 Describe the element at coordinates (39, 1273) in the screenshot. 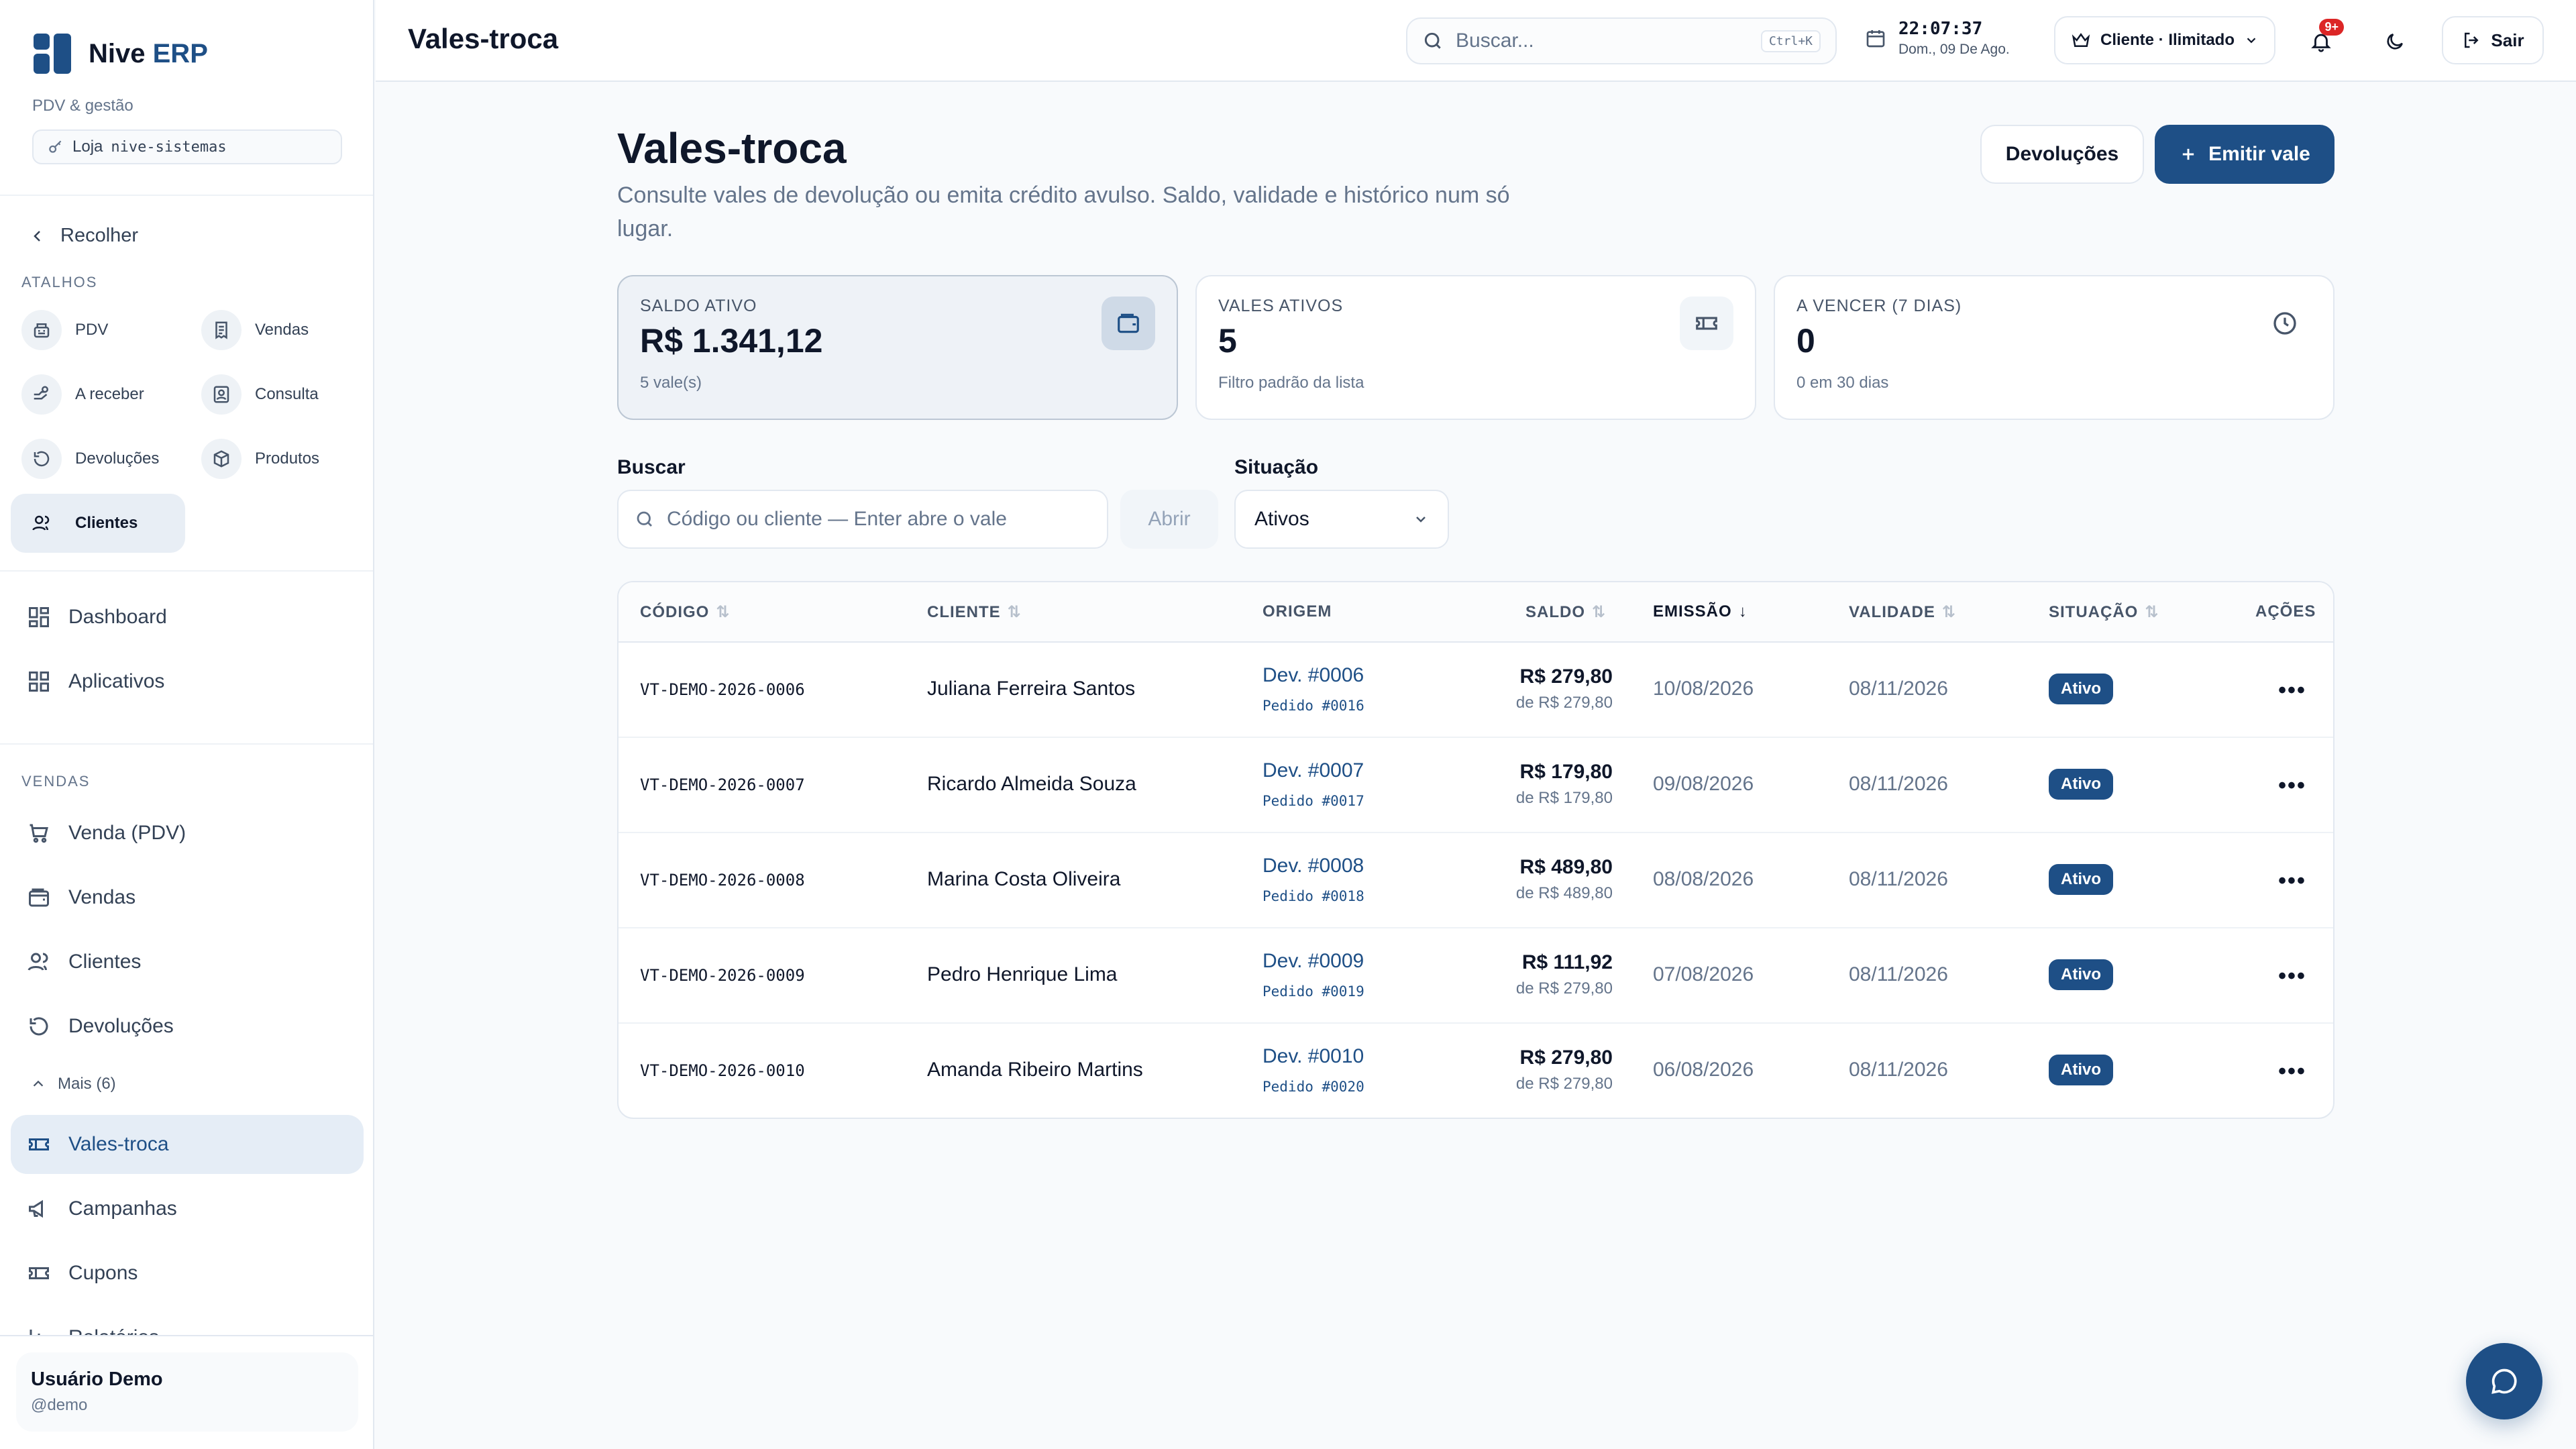

I see `coupon-icon` at that location.